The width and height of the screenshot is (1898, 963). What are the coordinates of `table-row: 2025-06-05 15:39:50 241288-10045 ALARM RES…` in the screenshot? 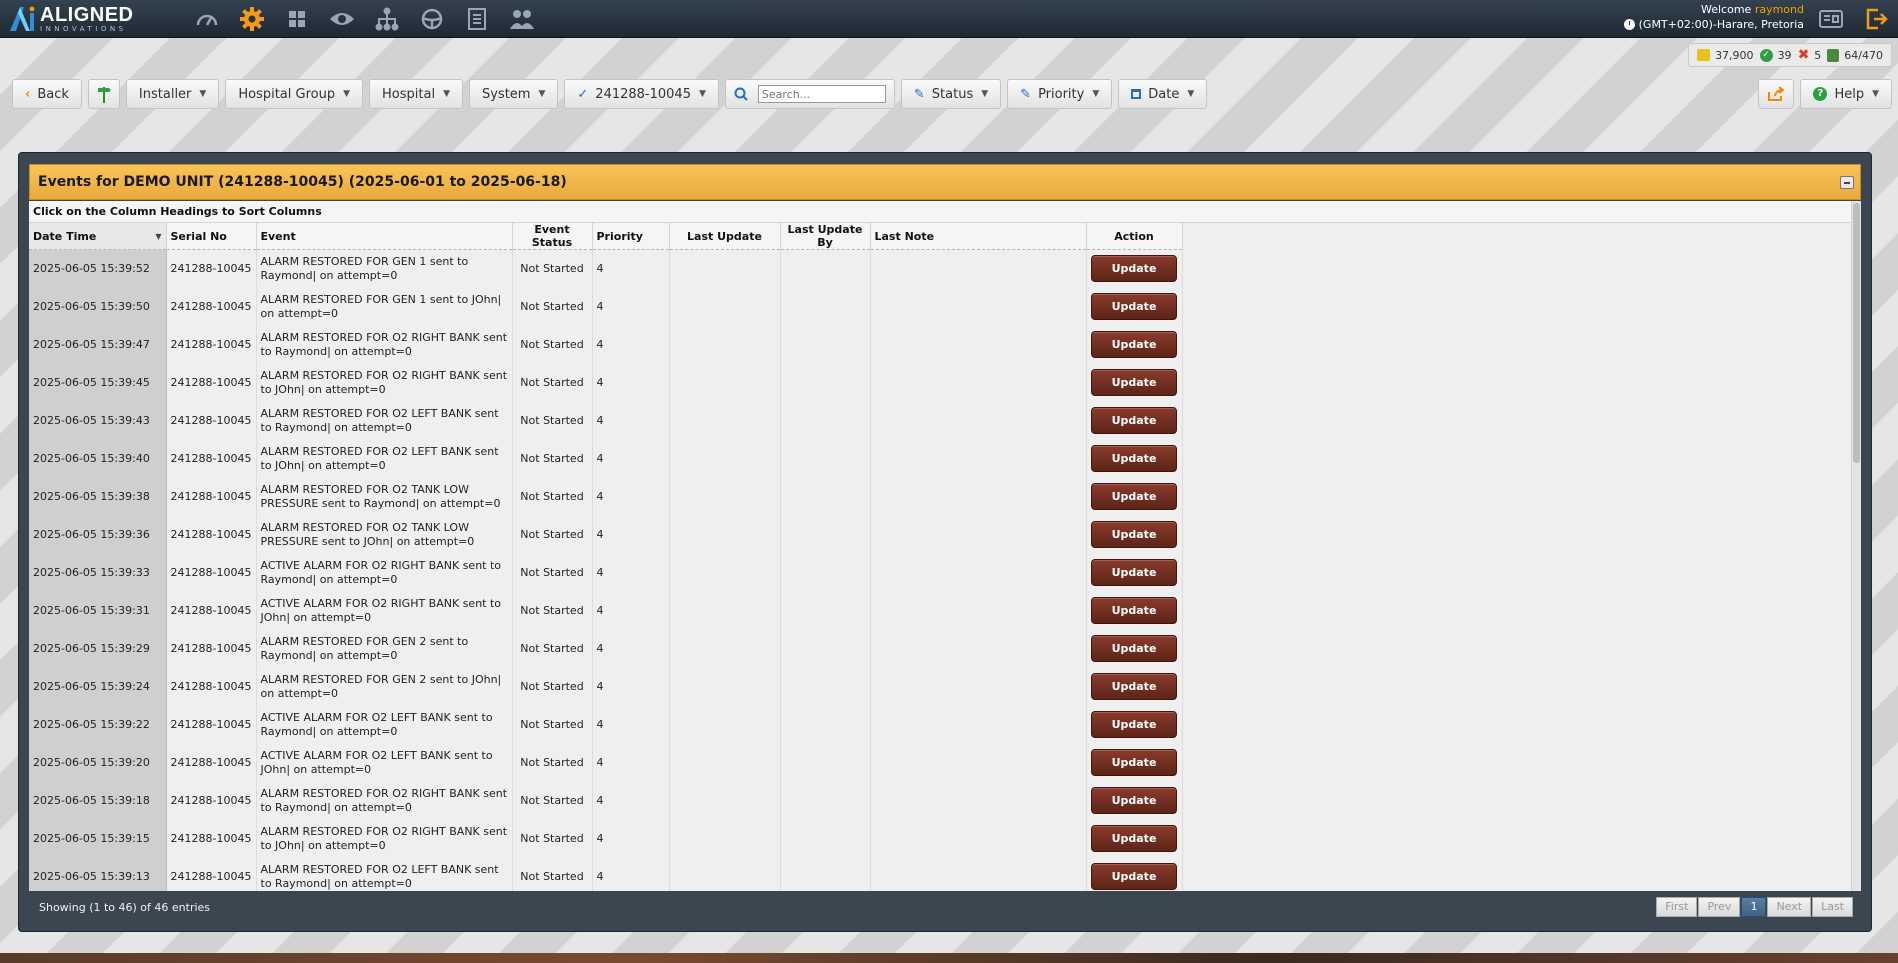 It's located at (606, 306).